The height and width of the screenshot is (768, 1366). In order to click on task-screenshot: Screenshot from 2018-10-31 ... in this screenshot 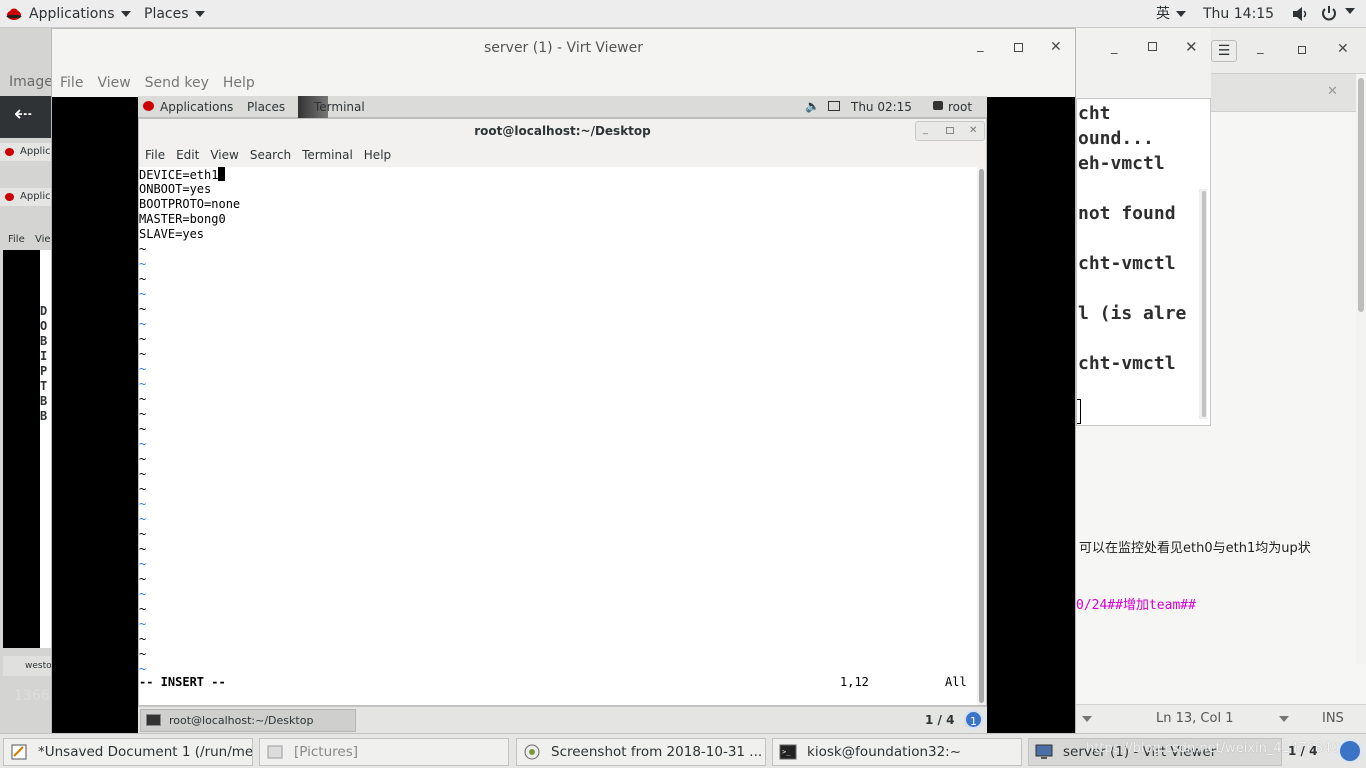, I will do `click(641, 752)`.